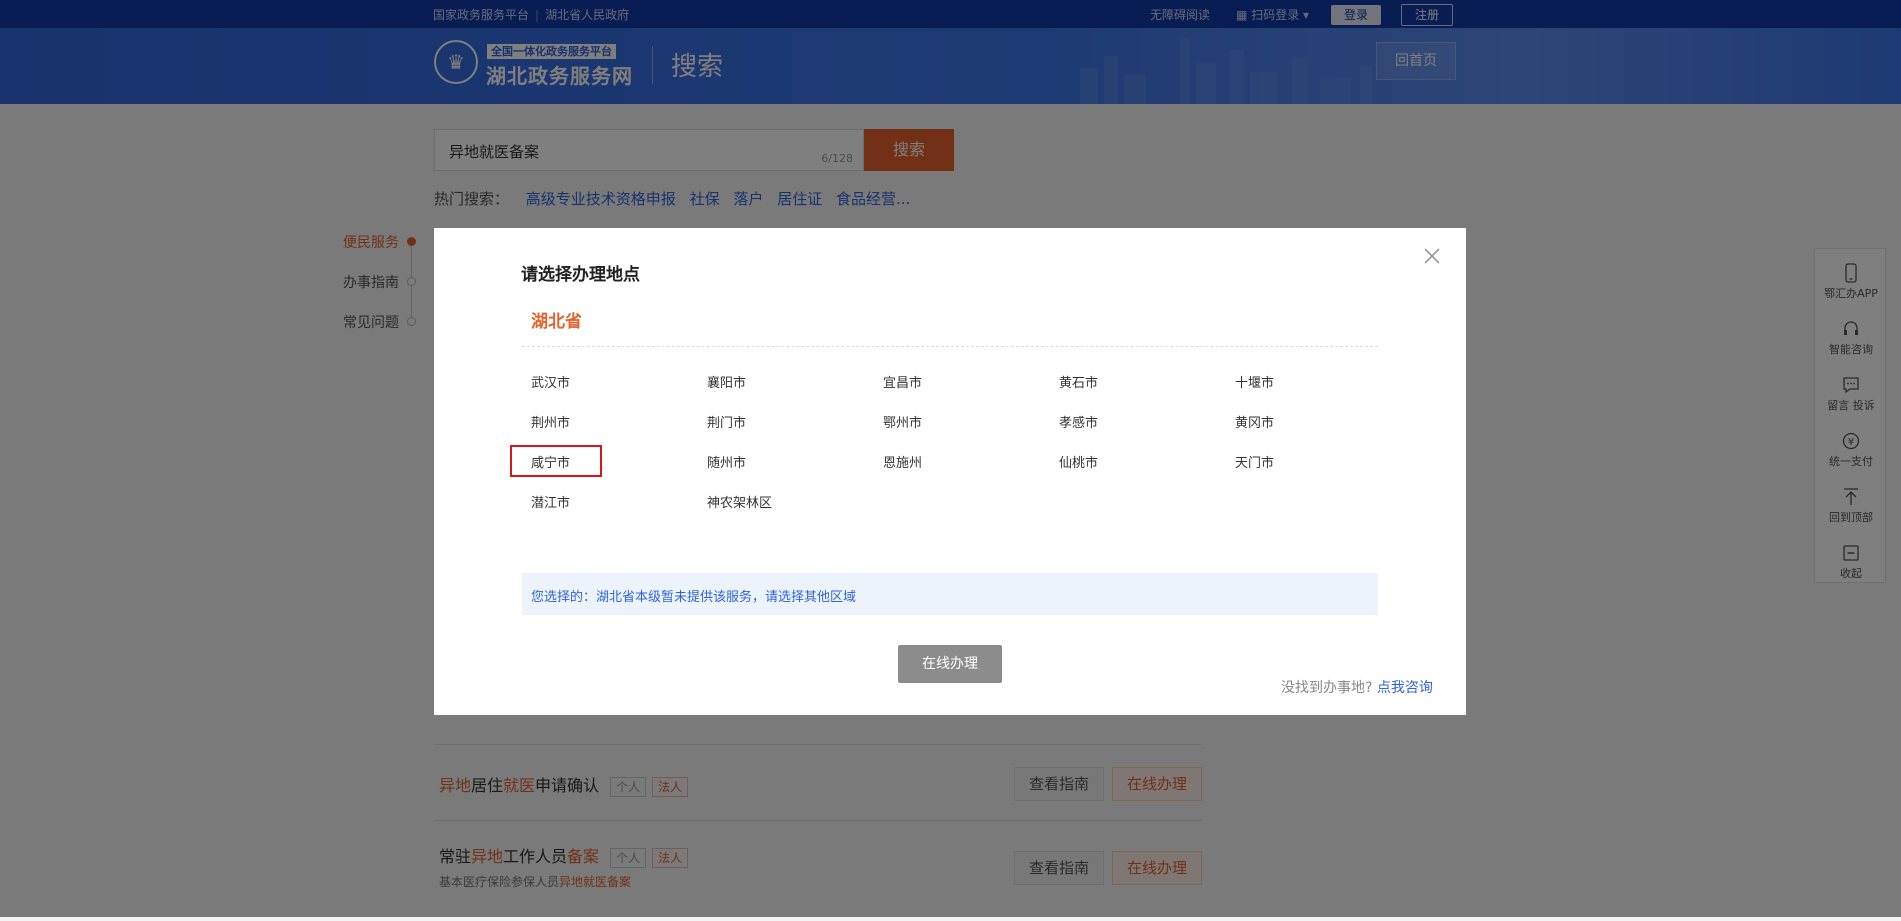 Image resolution: width=1901 pixels, height=921 pixels. I want to click on city-option: 十堰市, so click(1285, 381).